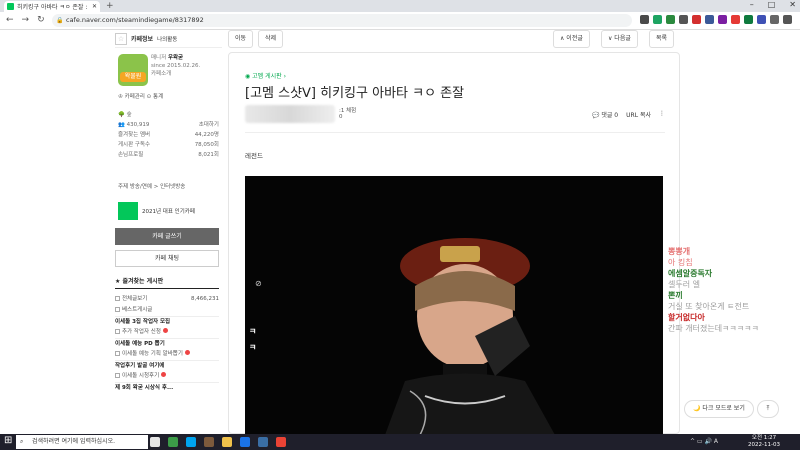 The image size is (800, 450). I want to click on member-count: 👥 430,919, so click(133, 125).